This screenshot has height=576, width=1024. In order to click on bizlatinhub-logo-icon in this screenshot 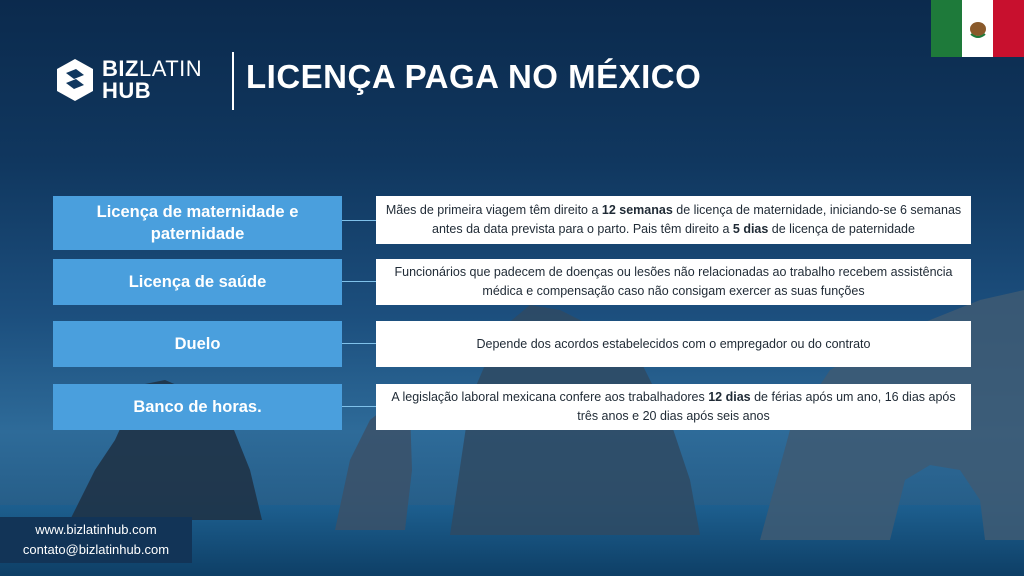, I will do `click(75, 80)`.